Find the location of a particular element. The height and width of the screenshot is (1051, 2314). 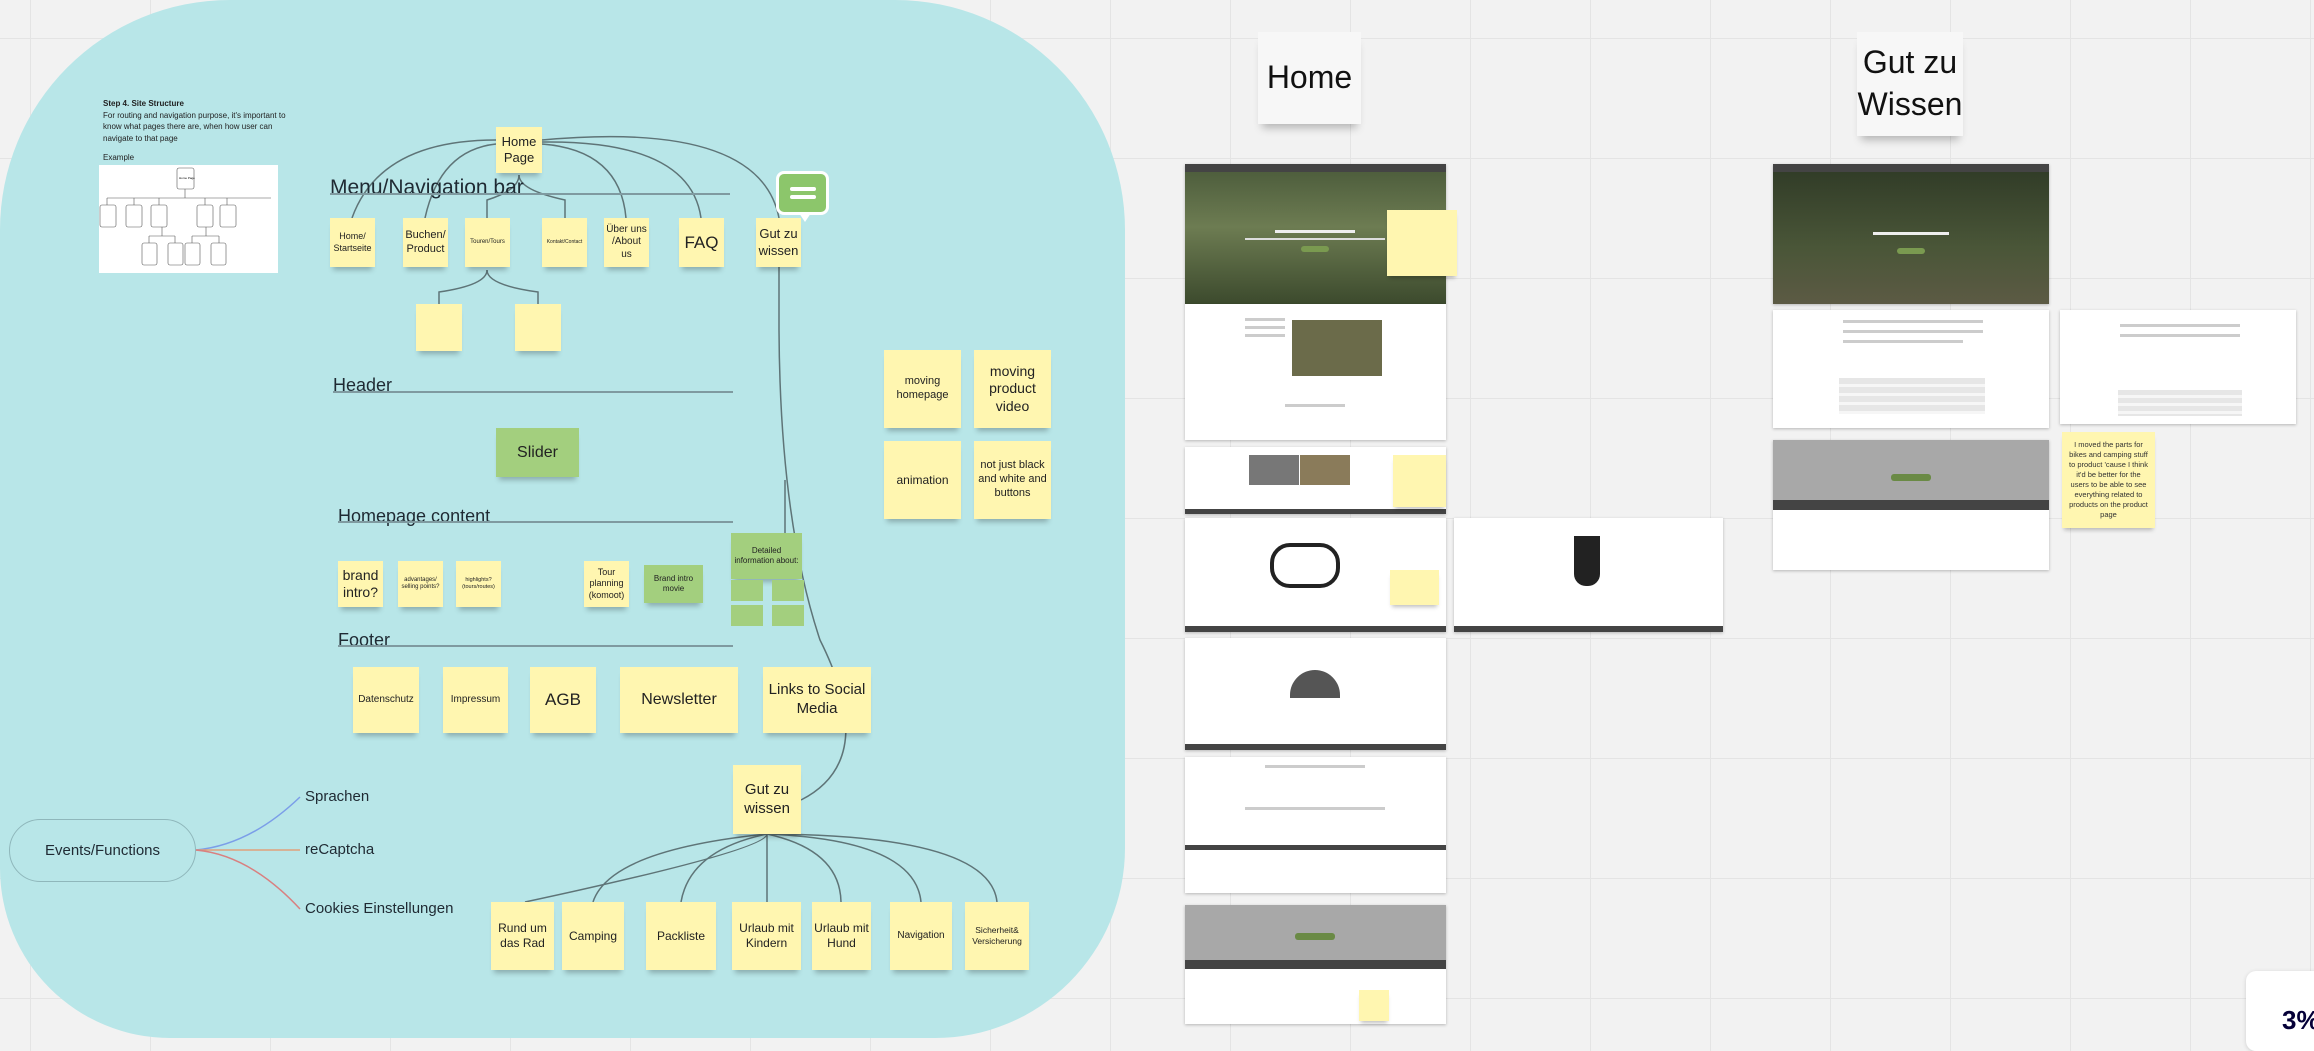

gut-mockup-footer is located at coordinates (1911, 505).